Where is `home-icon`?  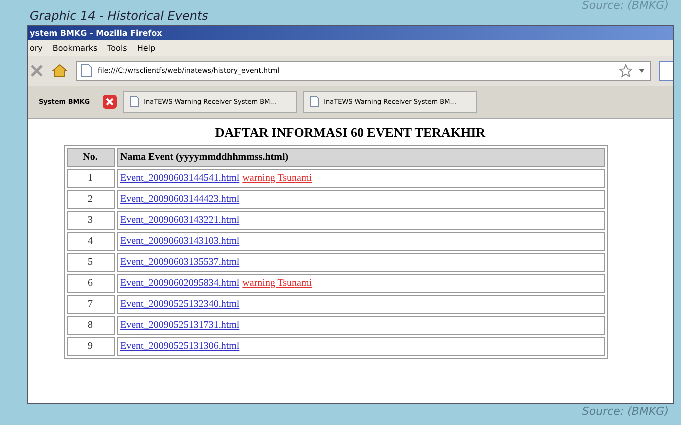 home-icon is located at coordinates (60, 71).